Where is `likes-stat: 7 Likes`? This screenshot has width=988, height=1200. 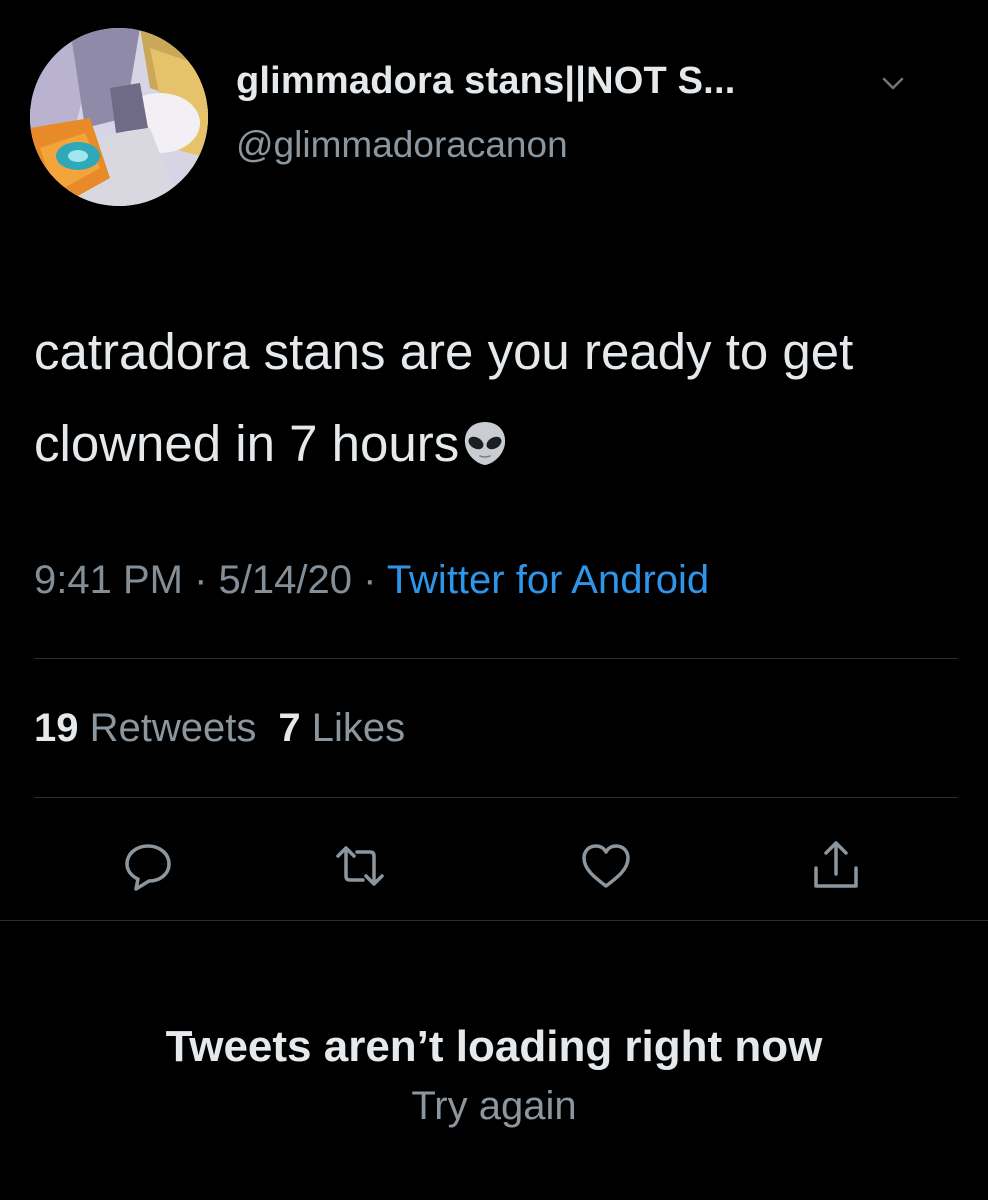
likes-stat: 7 Likes is located at coordinates (341, 728).